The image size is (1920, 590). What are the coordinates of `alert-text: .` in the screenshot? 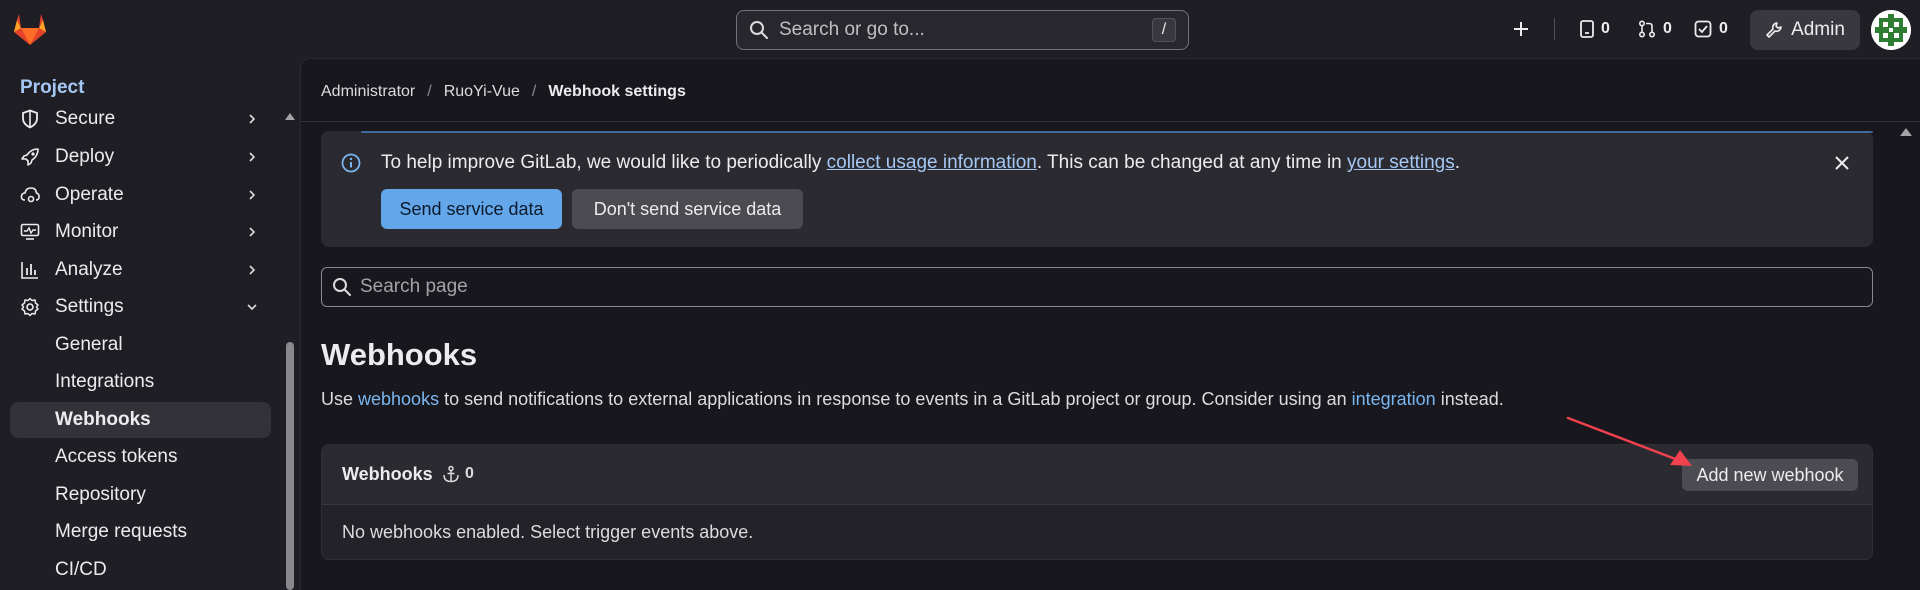 It's located at (1457, 162).